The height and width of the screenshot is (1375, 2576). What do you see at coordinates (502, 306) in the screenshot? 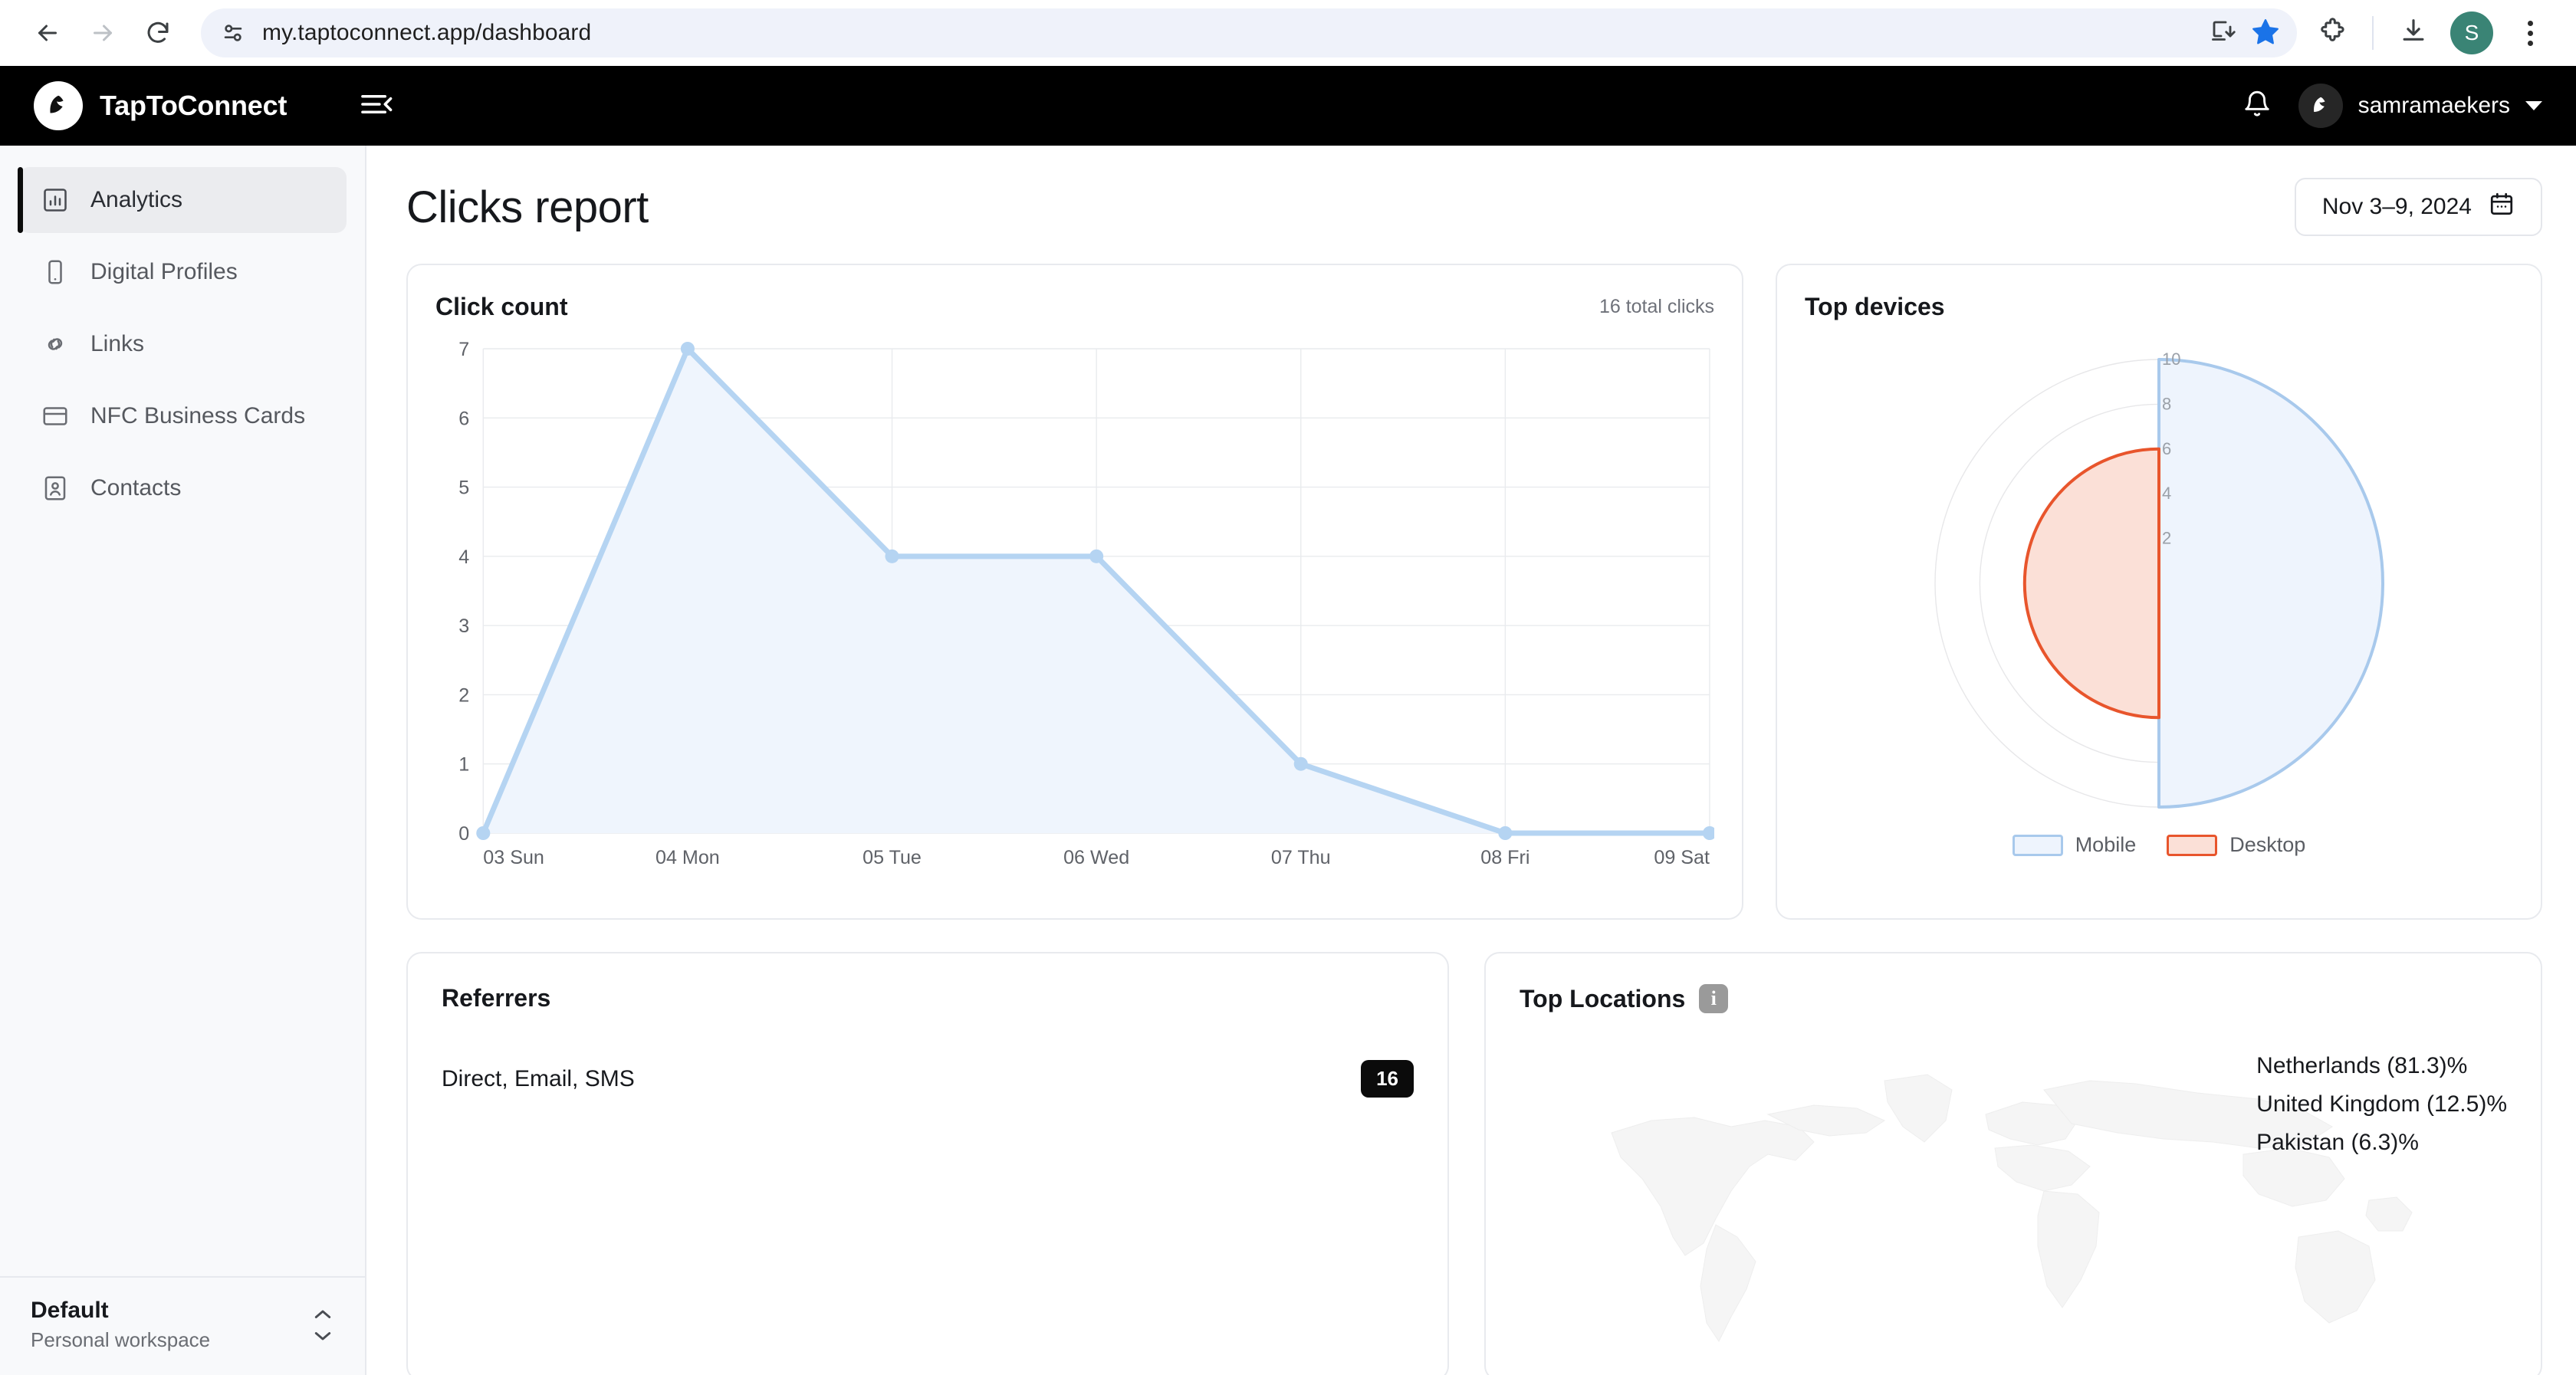
I see `card-title: Click count` at bounding box center [502, 306].